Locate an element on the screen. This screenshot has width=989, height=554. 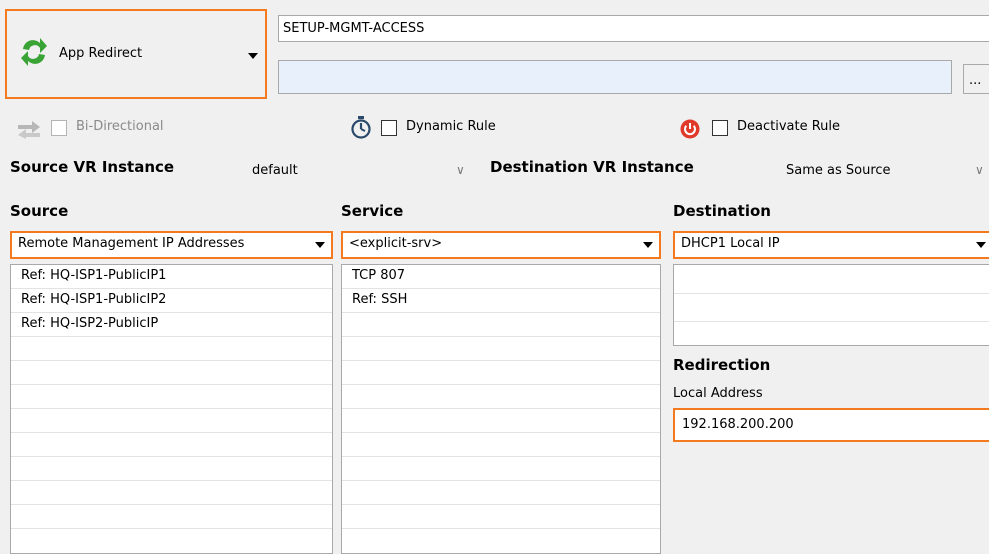
destination-dropdown: DHCP1 Local IP is located at coordinates (831, 245).